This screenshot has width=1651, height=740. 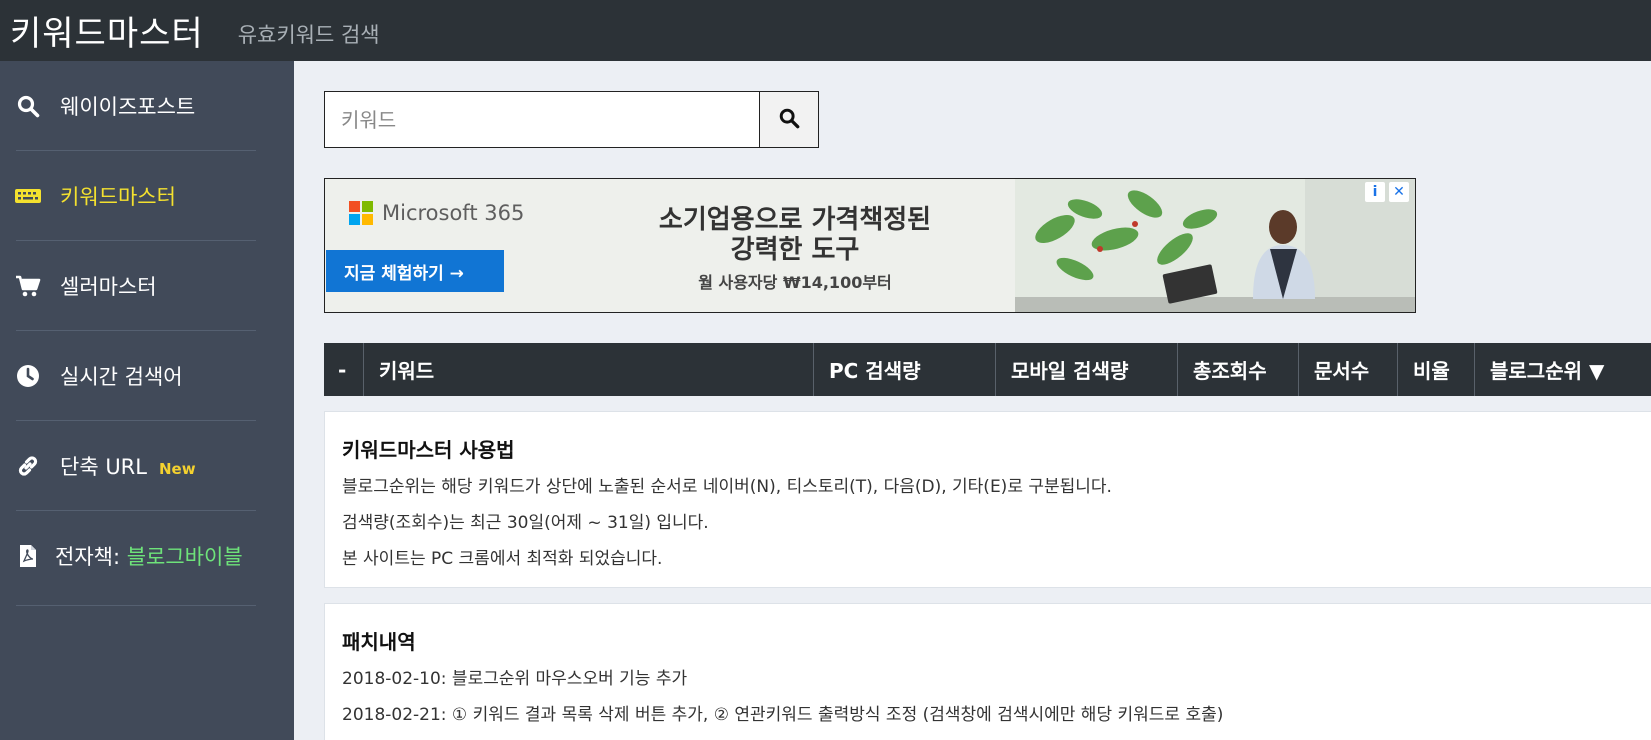 I want to click on search-button, so click(x=789, y=119).